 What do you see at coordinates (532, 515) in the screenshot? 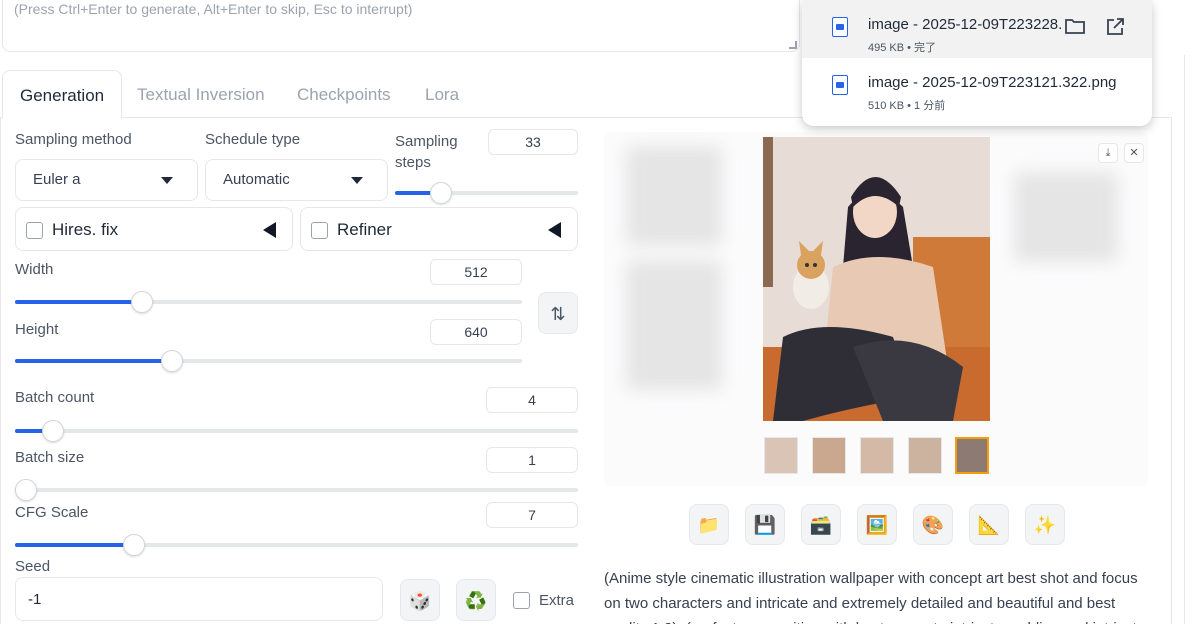
I see `cfg-scale-input: 7` at bounding box center [532, 515].